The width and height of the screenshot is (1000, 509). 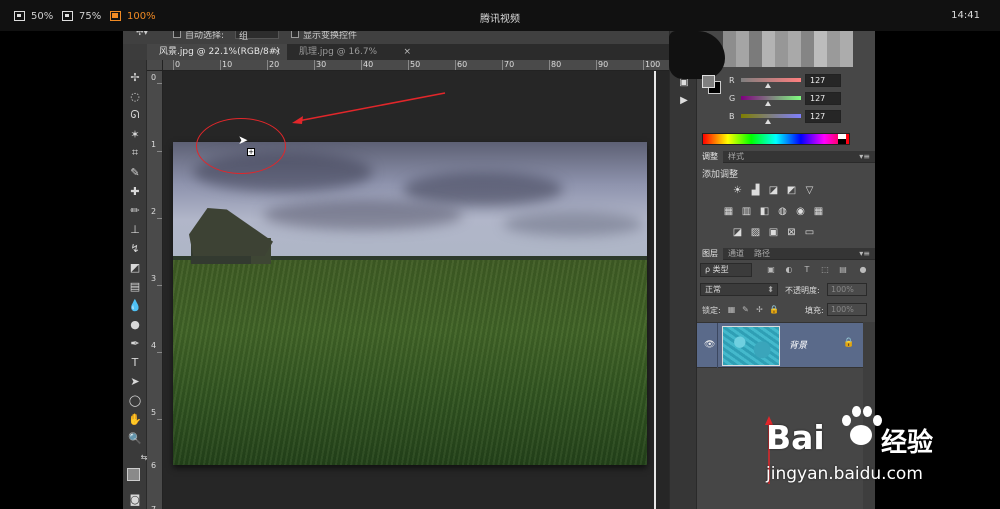 I want to click on ruler-label: 40, so click(x=368, y=64).